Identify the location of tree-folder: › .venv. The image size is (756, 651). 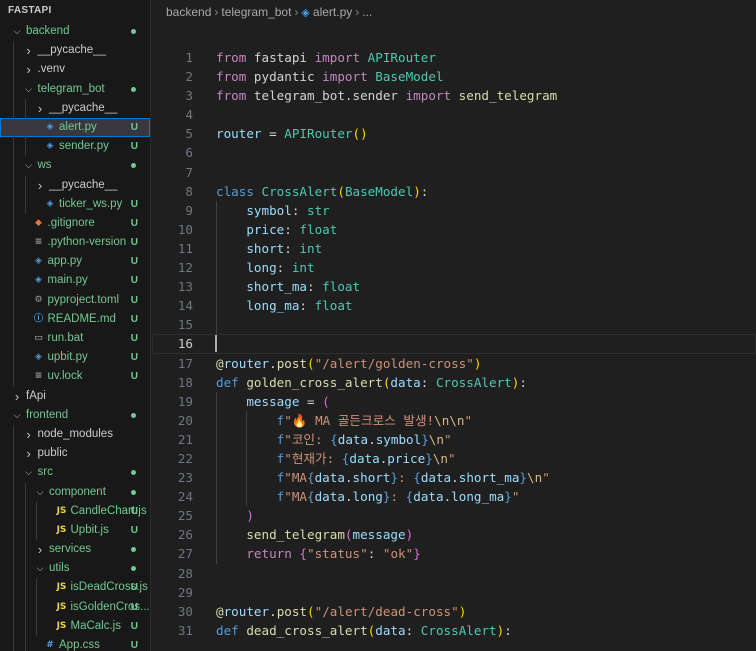
(75, 70).